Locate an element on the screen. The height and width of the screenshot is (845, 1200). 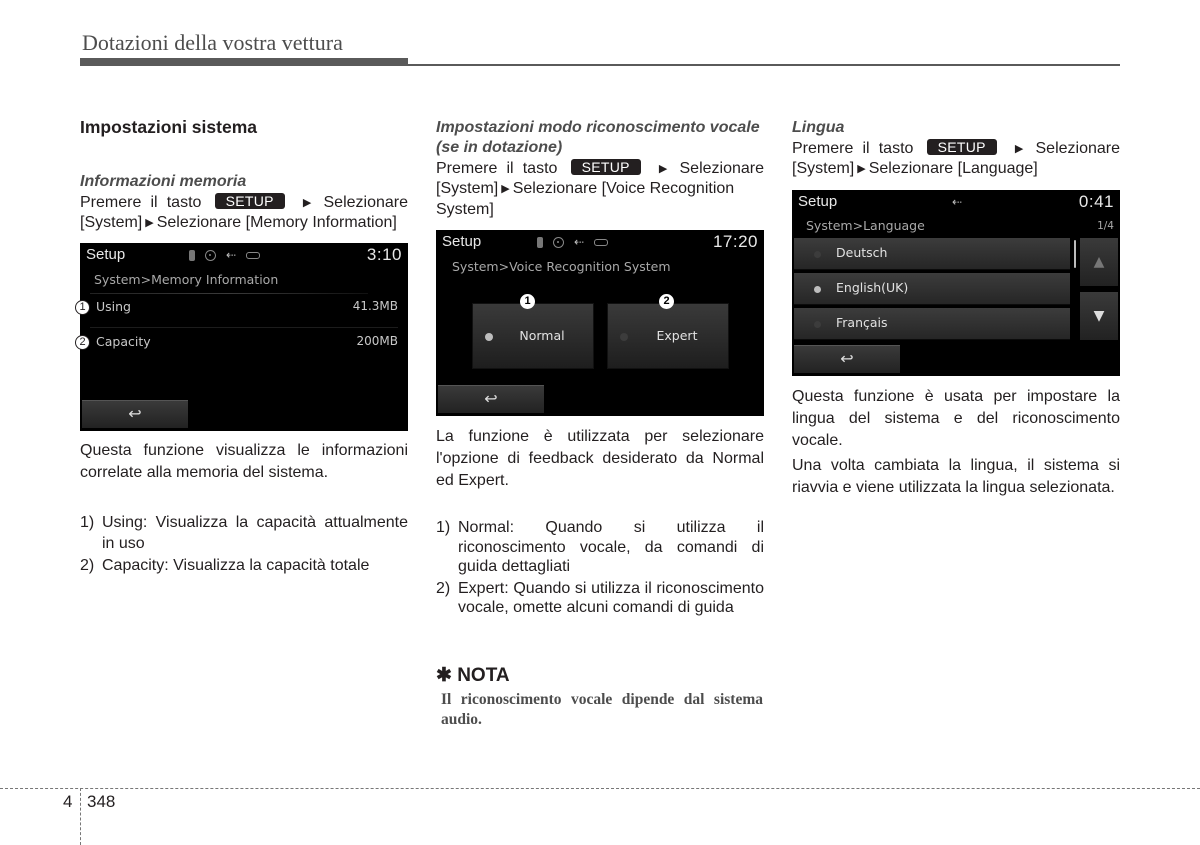
selected-indicator-icon is located at coordinates (817, 289).